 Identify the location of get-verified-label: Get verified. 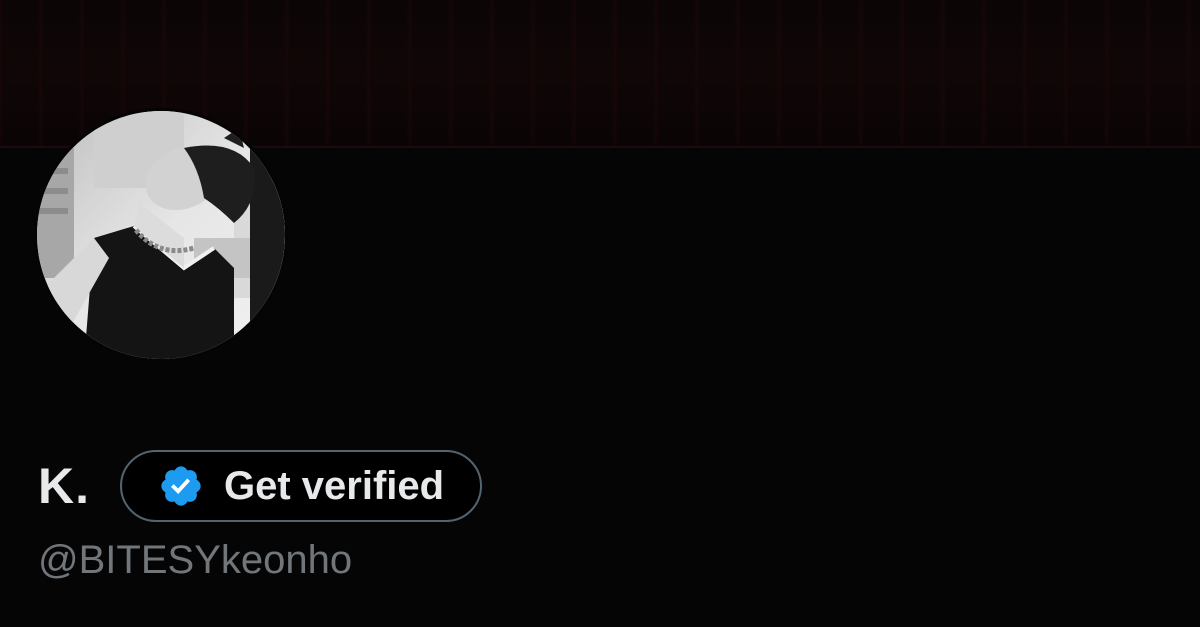
(334, 485).